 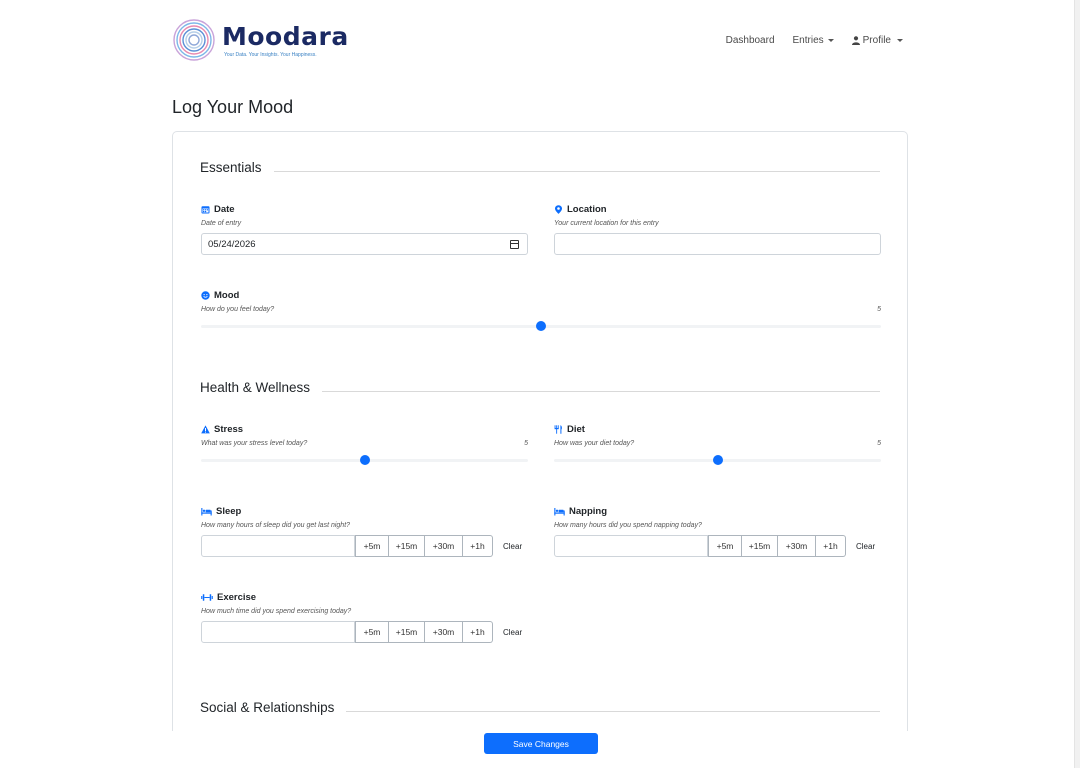 I want to click on exercise-duration-group: +5m +15m +30m +1h Clear, so click(x=364, y=632).